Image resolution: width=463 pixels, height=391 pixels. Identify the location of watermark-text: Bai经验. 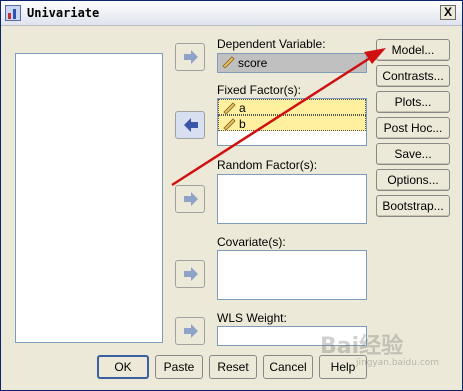
(362, 346).